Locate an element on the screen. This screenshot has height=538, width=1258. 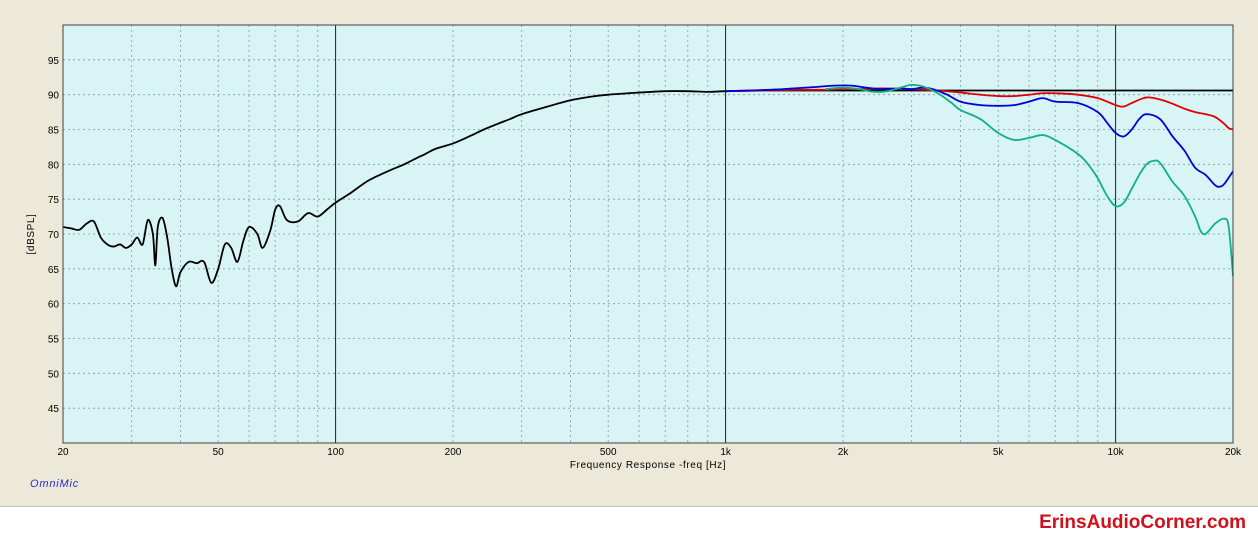
x-tick-label: 1k is located at coordinates (726, 452).